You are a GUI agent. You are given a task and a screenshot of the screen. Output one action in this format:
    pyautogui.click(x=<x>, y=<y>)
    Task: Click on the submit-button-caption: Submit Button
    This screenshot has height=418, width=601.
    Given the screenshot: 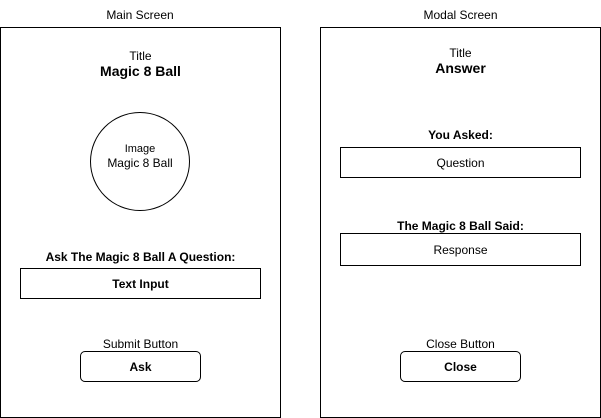 What is the action you would take?
    pyautogui.click(x=140, y=344)
    